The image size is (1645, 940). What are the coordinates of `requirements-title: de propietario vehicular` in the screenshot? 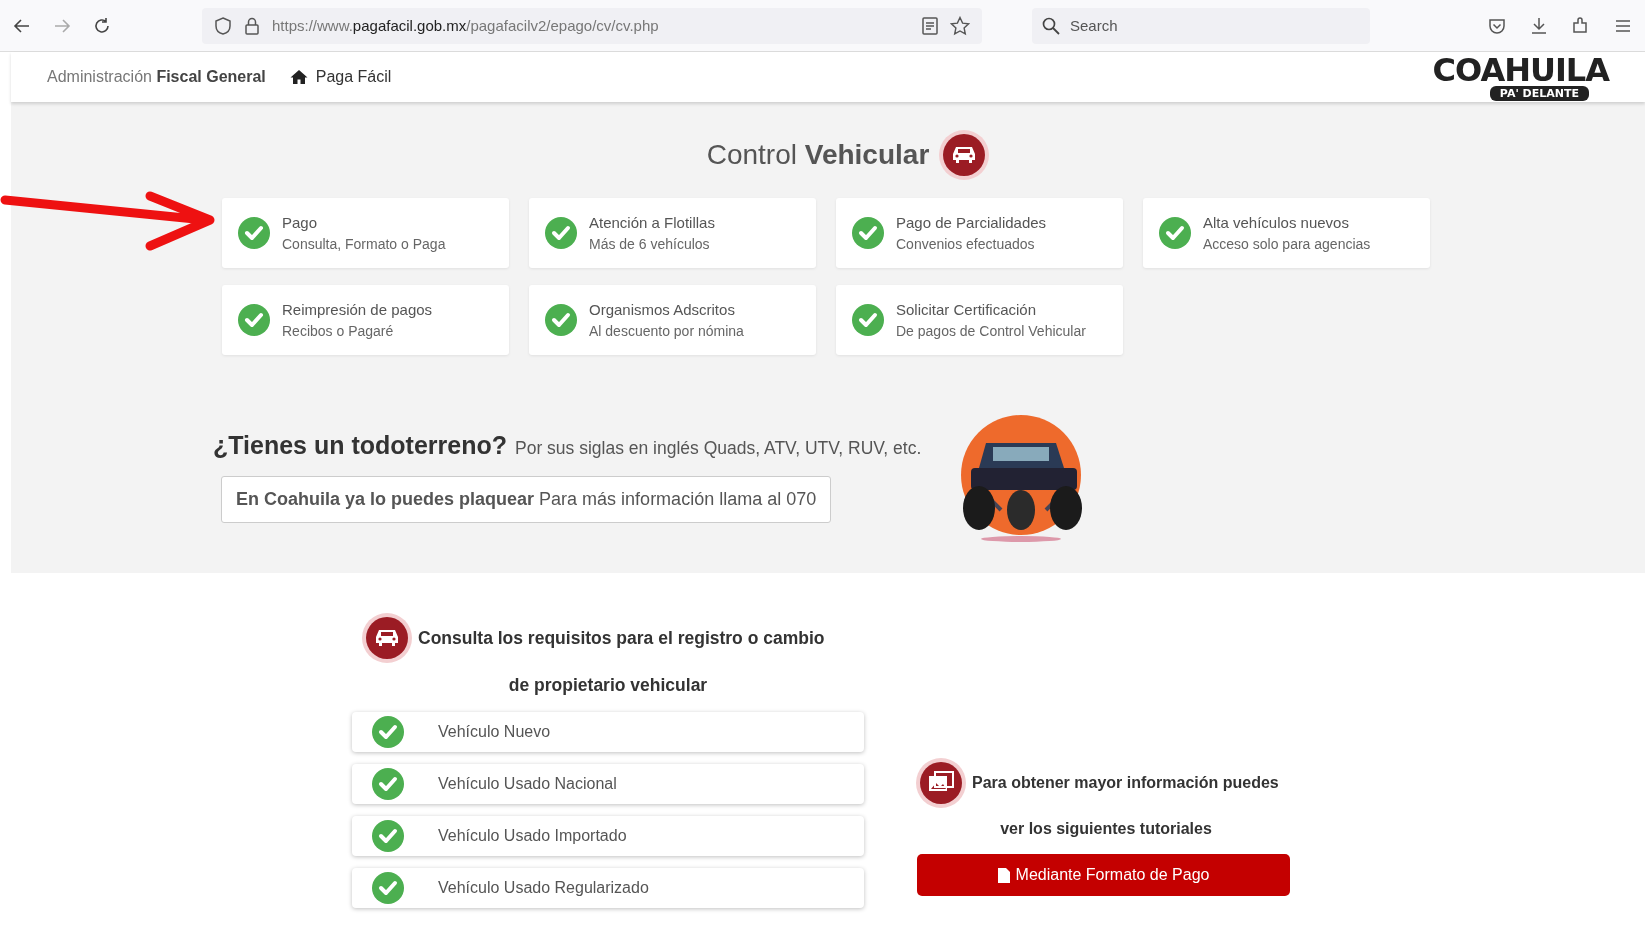 It's located at (608, 685).